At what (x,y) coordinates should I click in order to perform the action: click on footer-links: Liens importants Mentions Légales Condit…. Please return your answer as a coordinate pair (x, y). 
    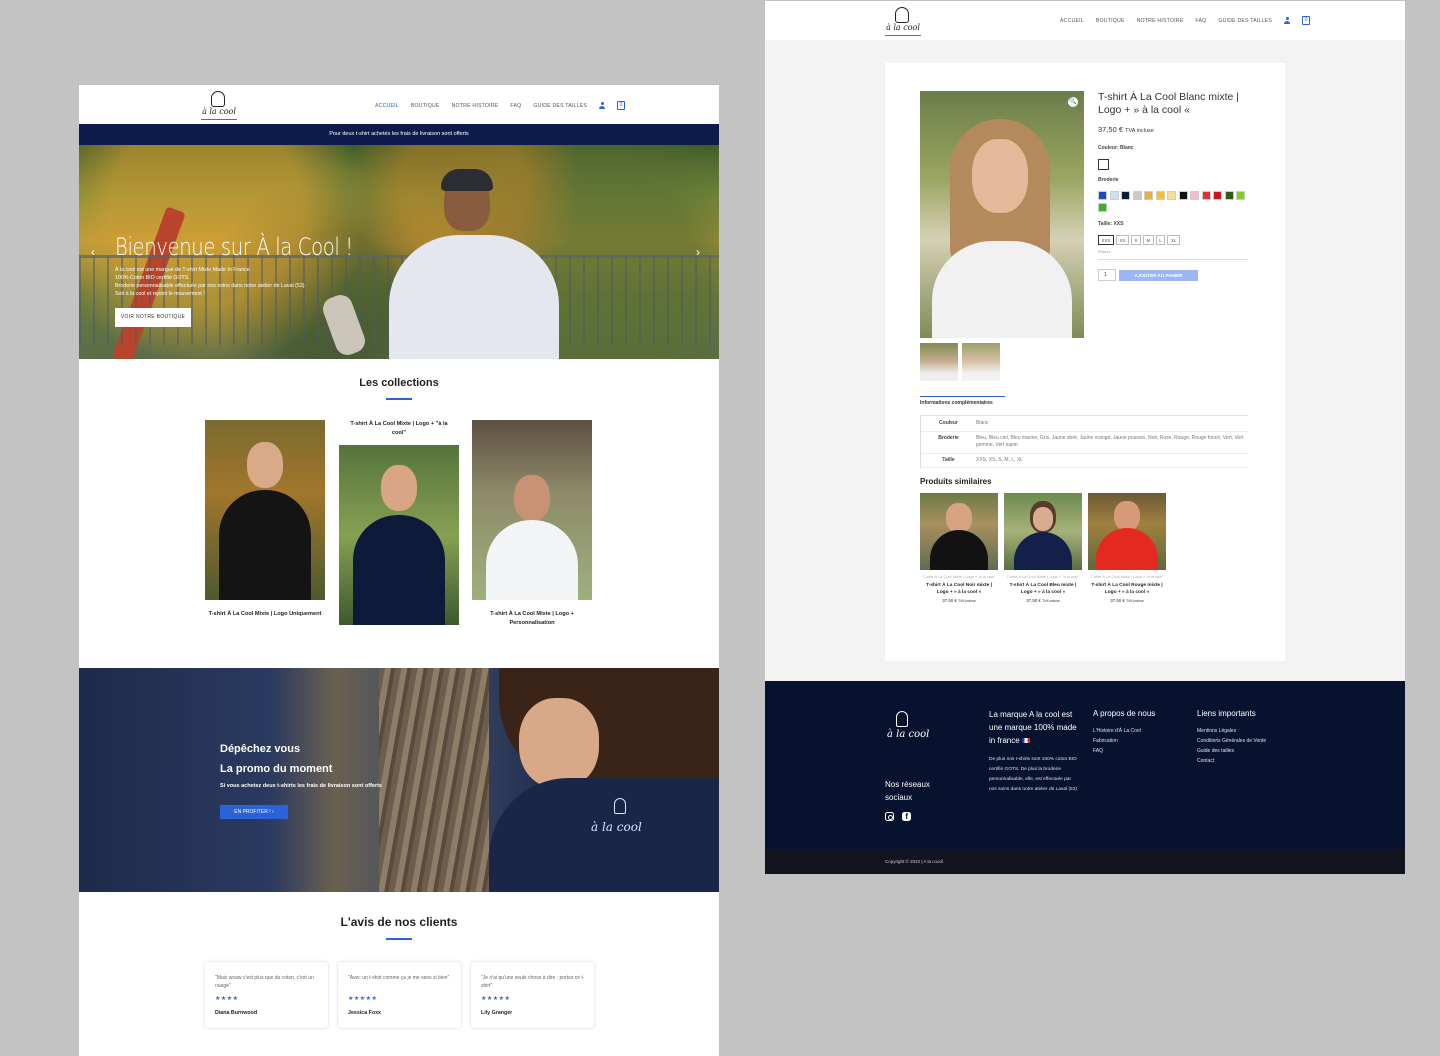
    Looking at the image, I should click on (1247, 737).